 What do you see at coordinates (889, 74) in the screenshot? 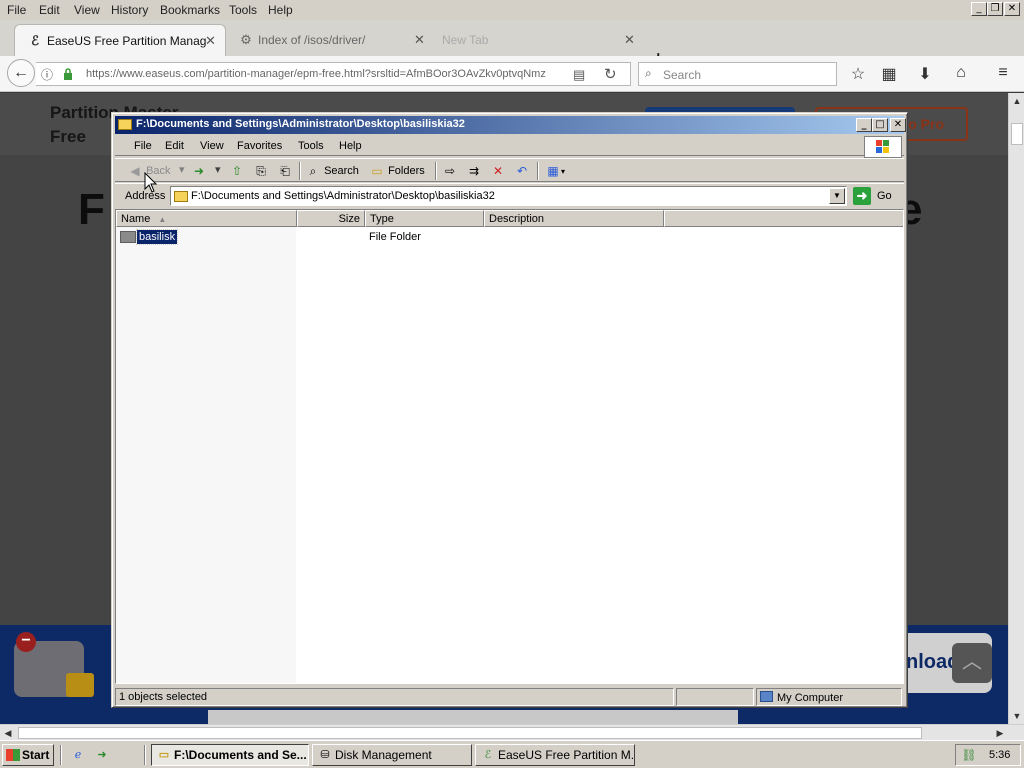
I see `bookmarks-library-icon: ▦` at bounding box center [889, 74].